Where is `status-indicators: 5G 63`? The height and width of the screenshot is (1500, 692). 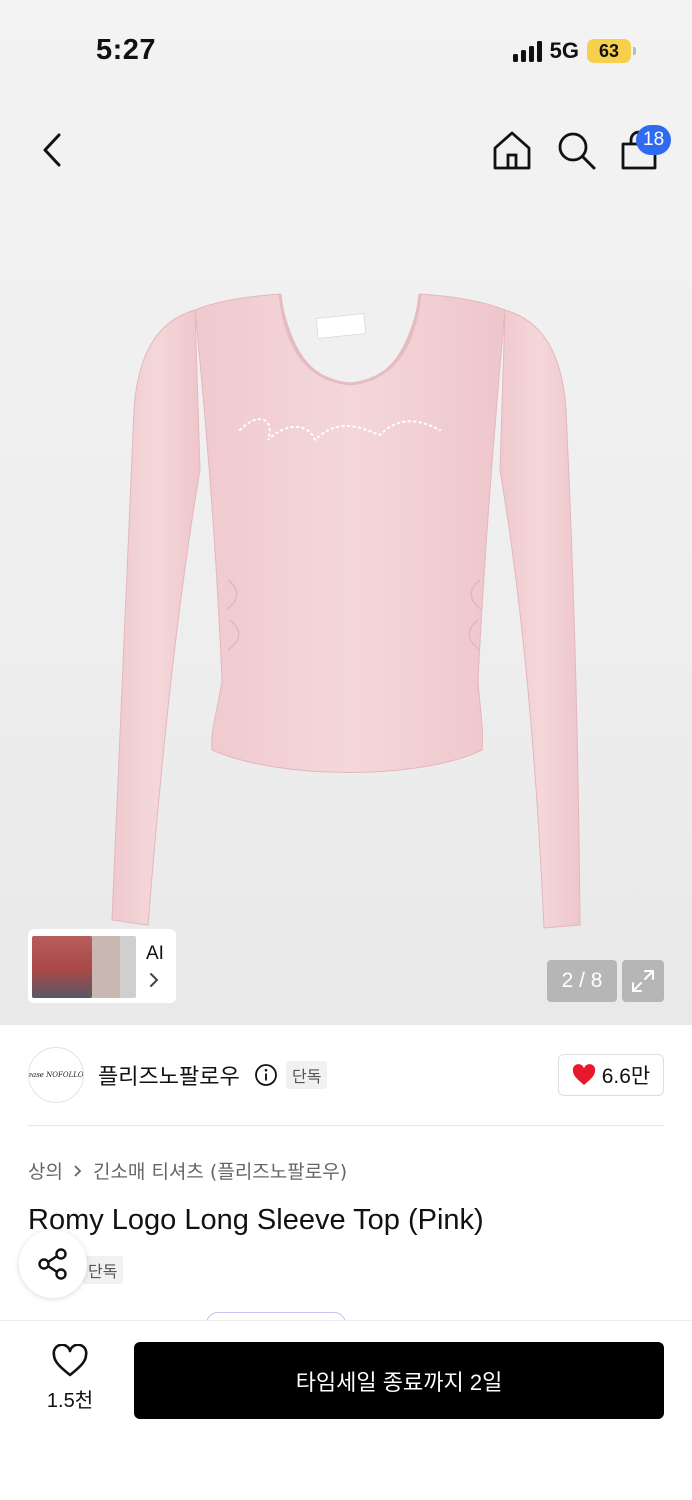 status-indicators: 5G 63 is located at coordinates (574, 51).